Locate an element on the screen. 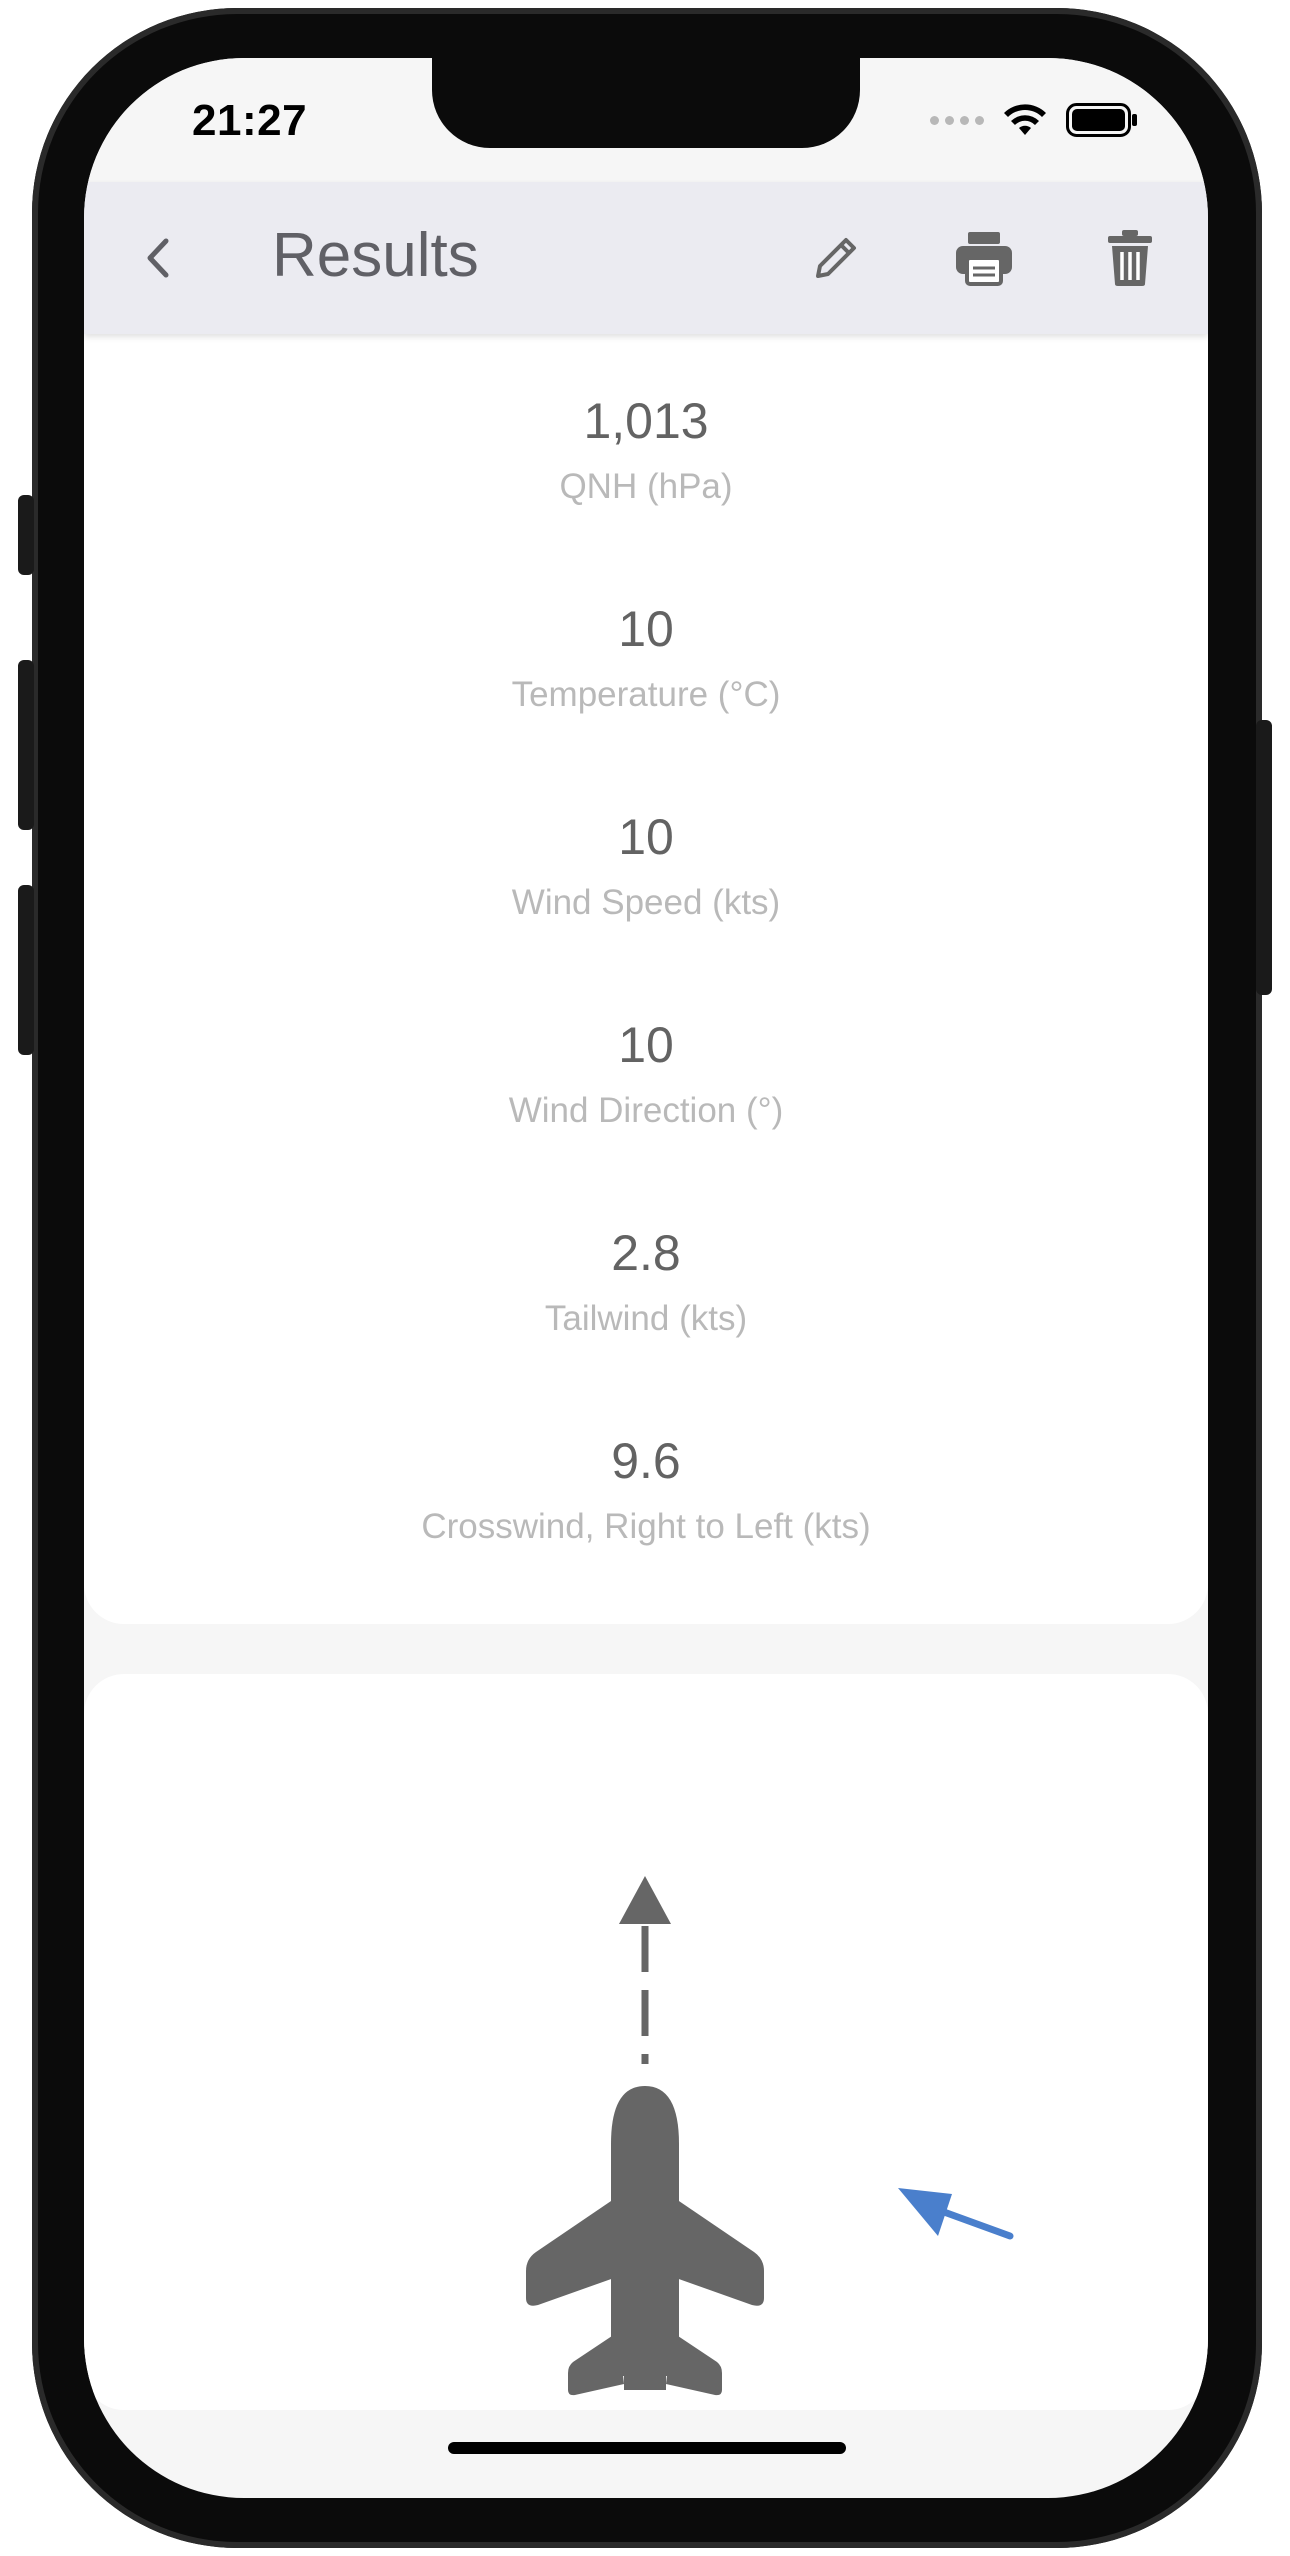 Image resolution: width=1290 pixels, height=2556 pixels. status-time: 21:27 is located at coordinates (250, 120).